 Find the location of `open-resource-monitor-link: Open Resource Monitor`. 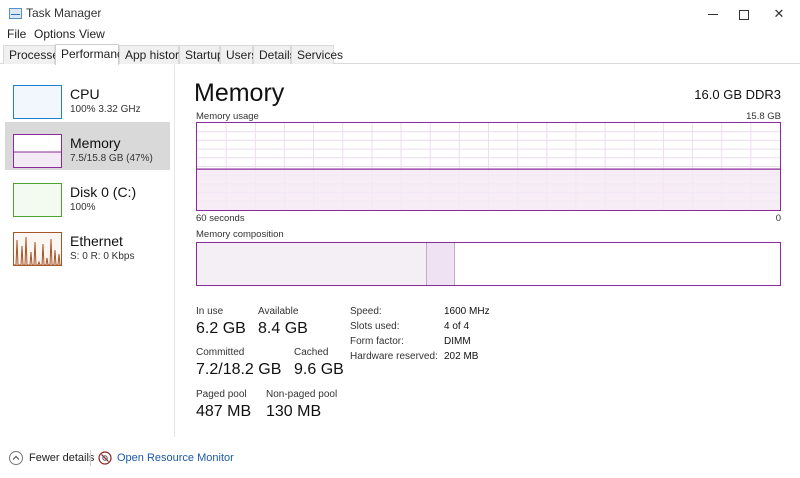

open-resource-monitor-link: Open Resource Monitor is located at coordinates (175, 458).